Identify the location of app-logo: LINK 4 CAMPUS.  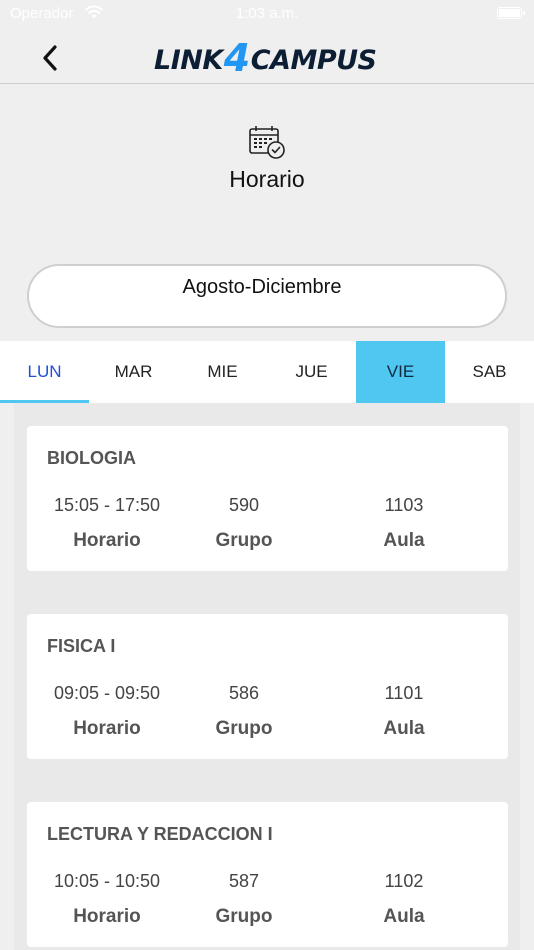
(265, 58).